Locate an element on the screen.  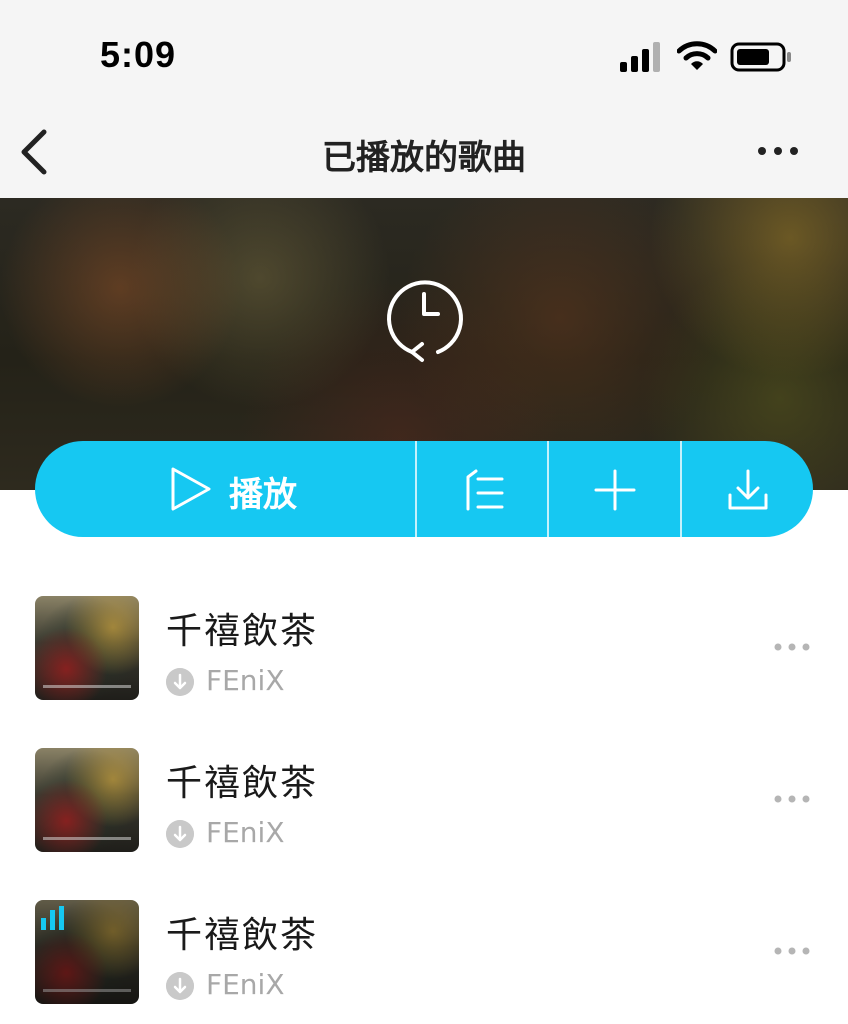
play-icon is located at coordinates (191, 489).